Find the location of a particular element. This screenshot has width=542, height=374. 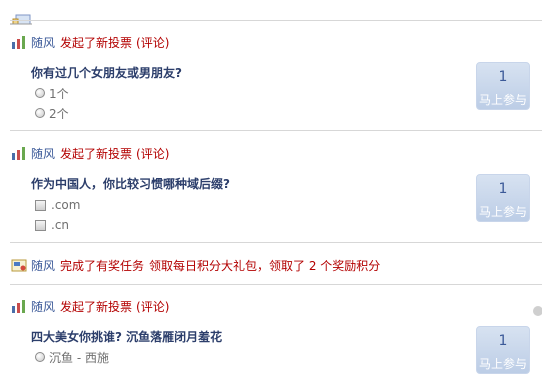

poll-option: 2个 is located at coordinates (52, 113).